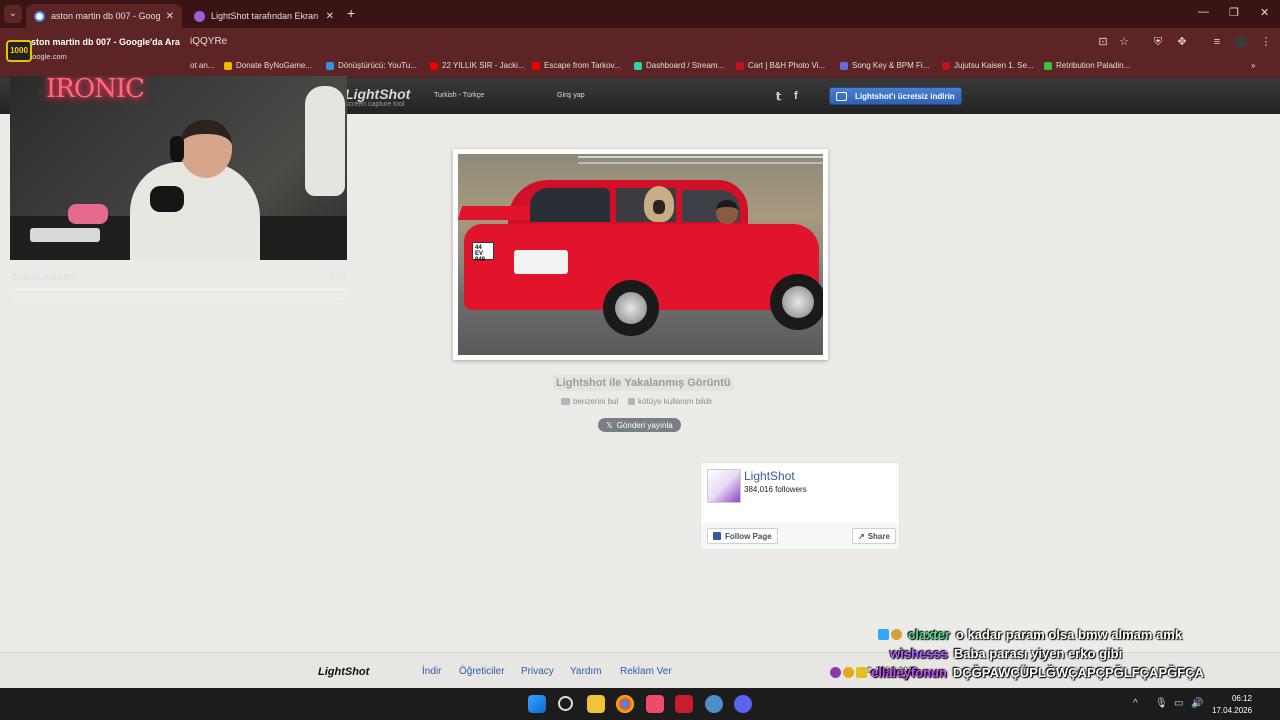 The width and height of the screenshot is (1280, 720). I want to click on bookmark-star-icon: ☆, so click(1124, 42).